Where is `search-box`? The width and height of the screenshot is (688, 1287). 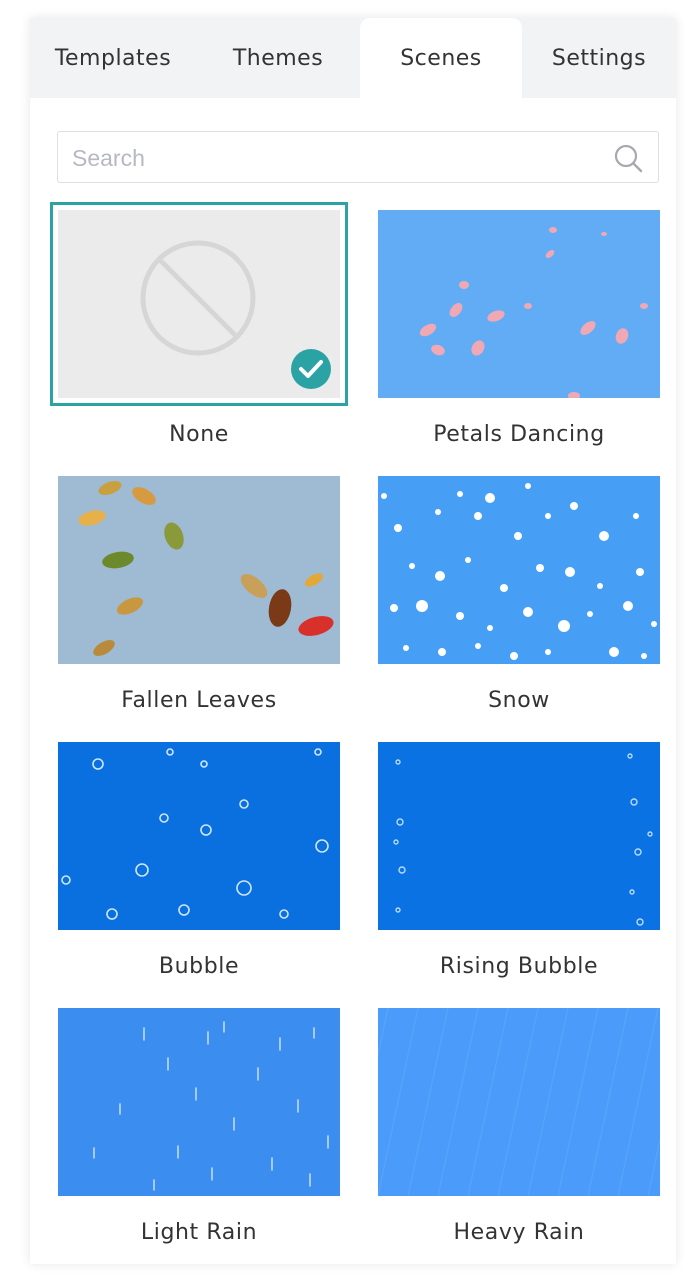 search-box is located at coordinates (358, 157).